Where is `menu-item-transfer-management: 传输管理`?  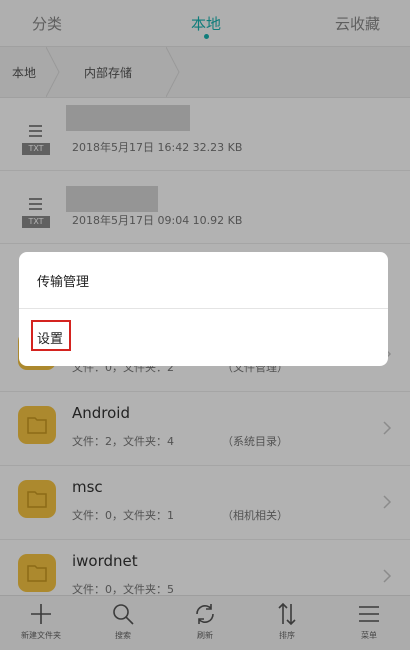 menu-item-transfer-management: 传输管理 is located at coordinates (203, 280).